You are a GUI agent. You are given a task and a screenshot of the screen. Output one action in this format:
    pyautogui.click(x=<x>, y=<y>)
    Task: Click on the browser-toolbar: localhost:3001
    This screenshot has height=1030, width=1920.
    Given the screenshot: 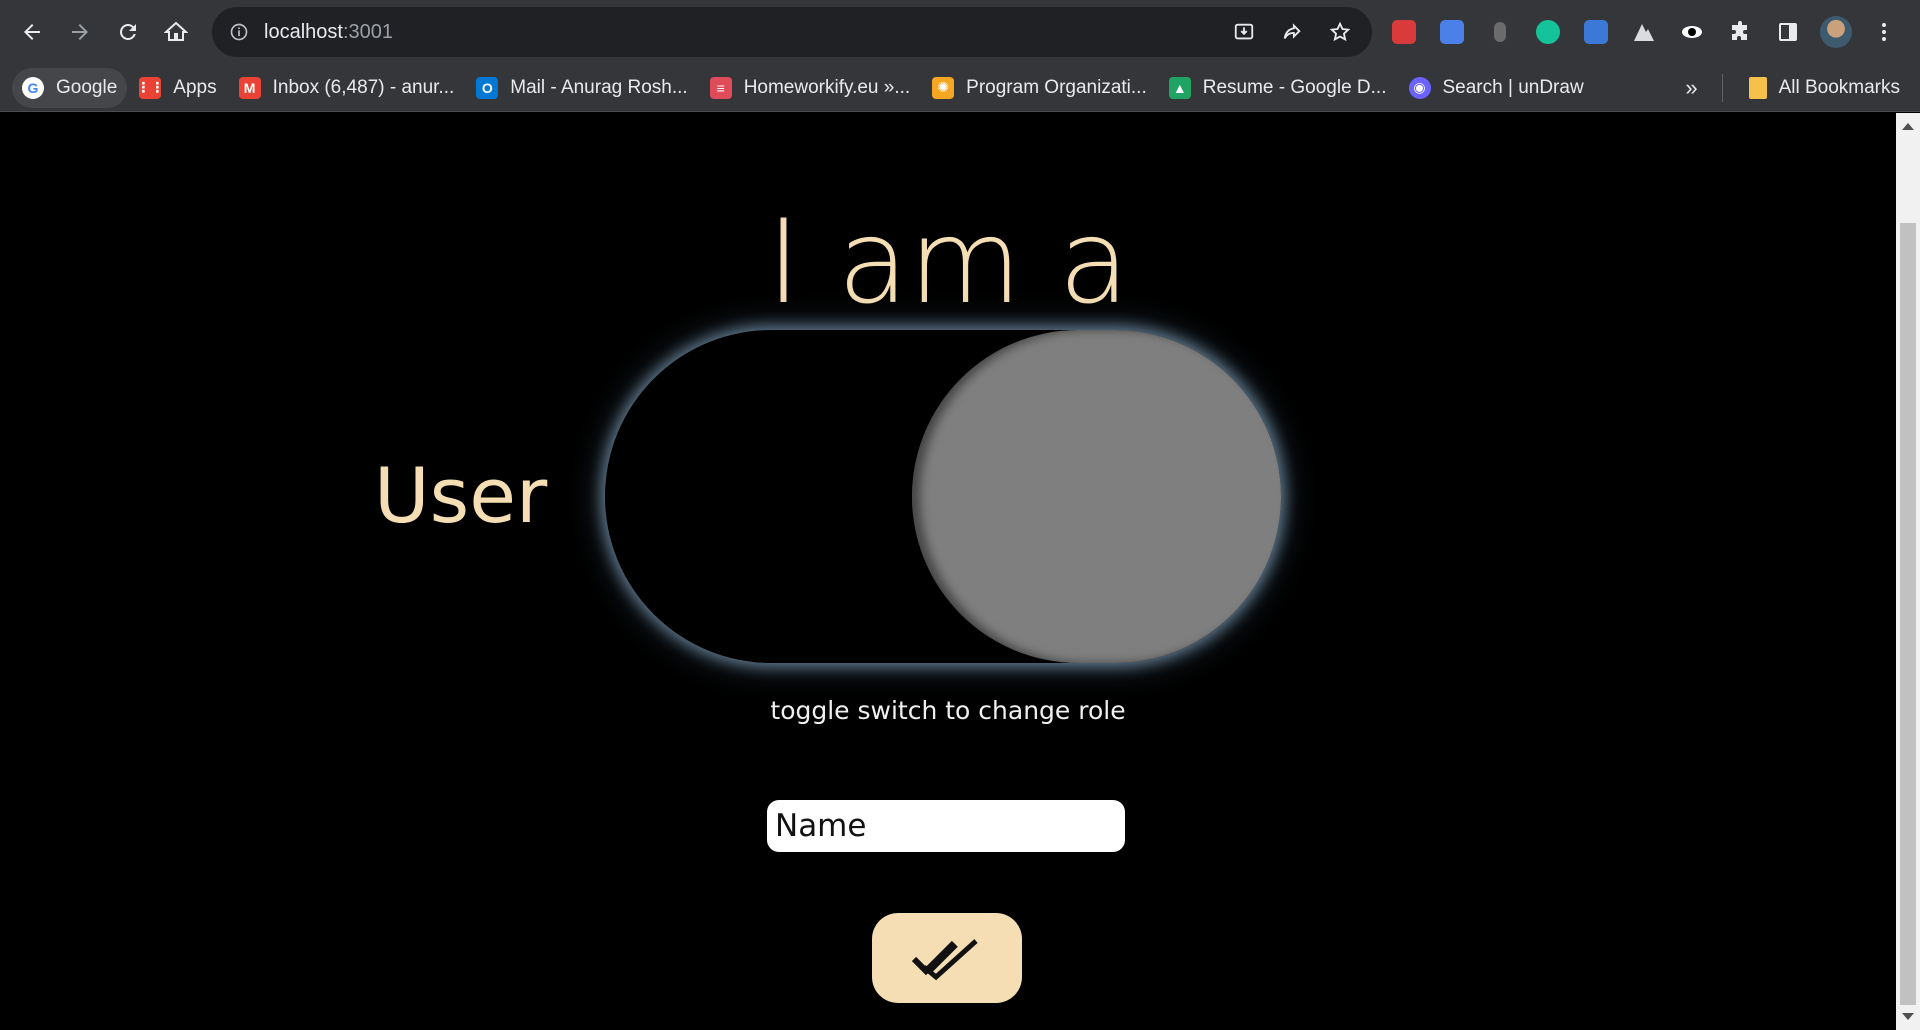 What is the action you would take?
    pyautogui.click(x=960, y=32)
    